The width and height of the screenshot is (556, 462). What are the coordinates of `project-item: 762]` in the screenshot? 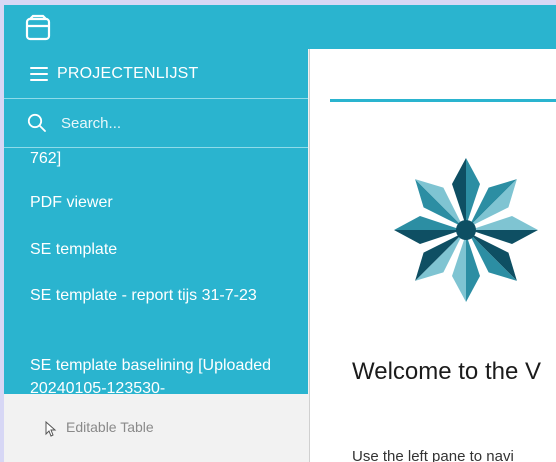 It's located at (162, 158).